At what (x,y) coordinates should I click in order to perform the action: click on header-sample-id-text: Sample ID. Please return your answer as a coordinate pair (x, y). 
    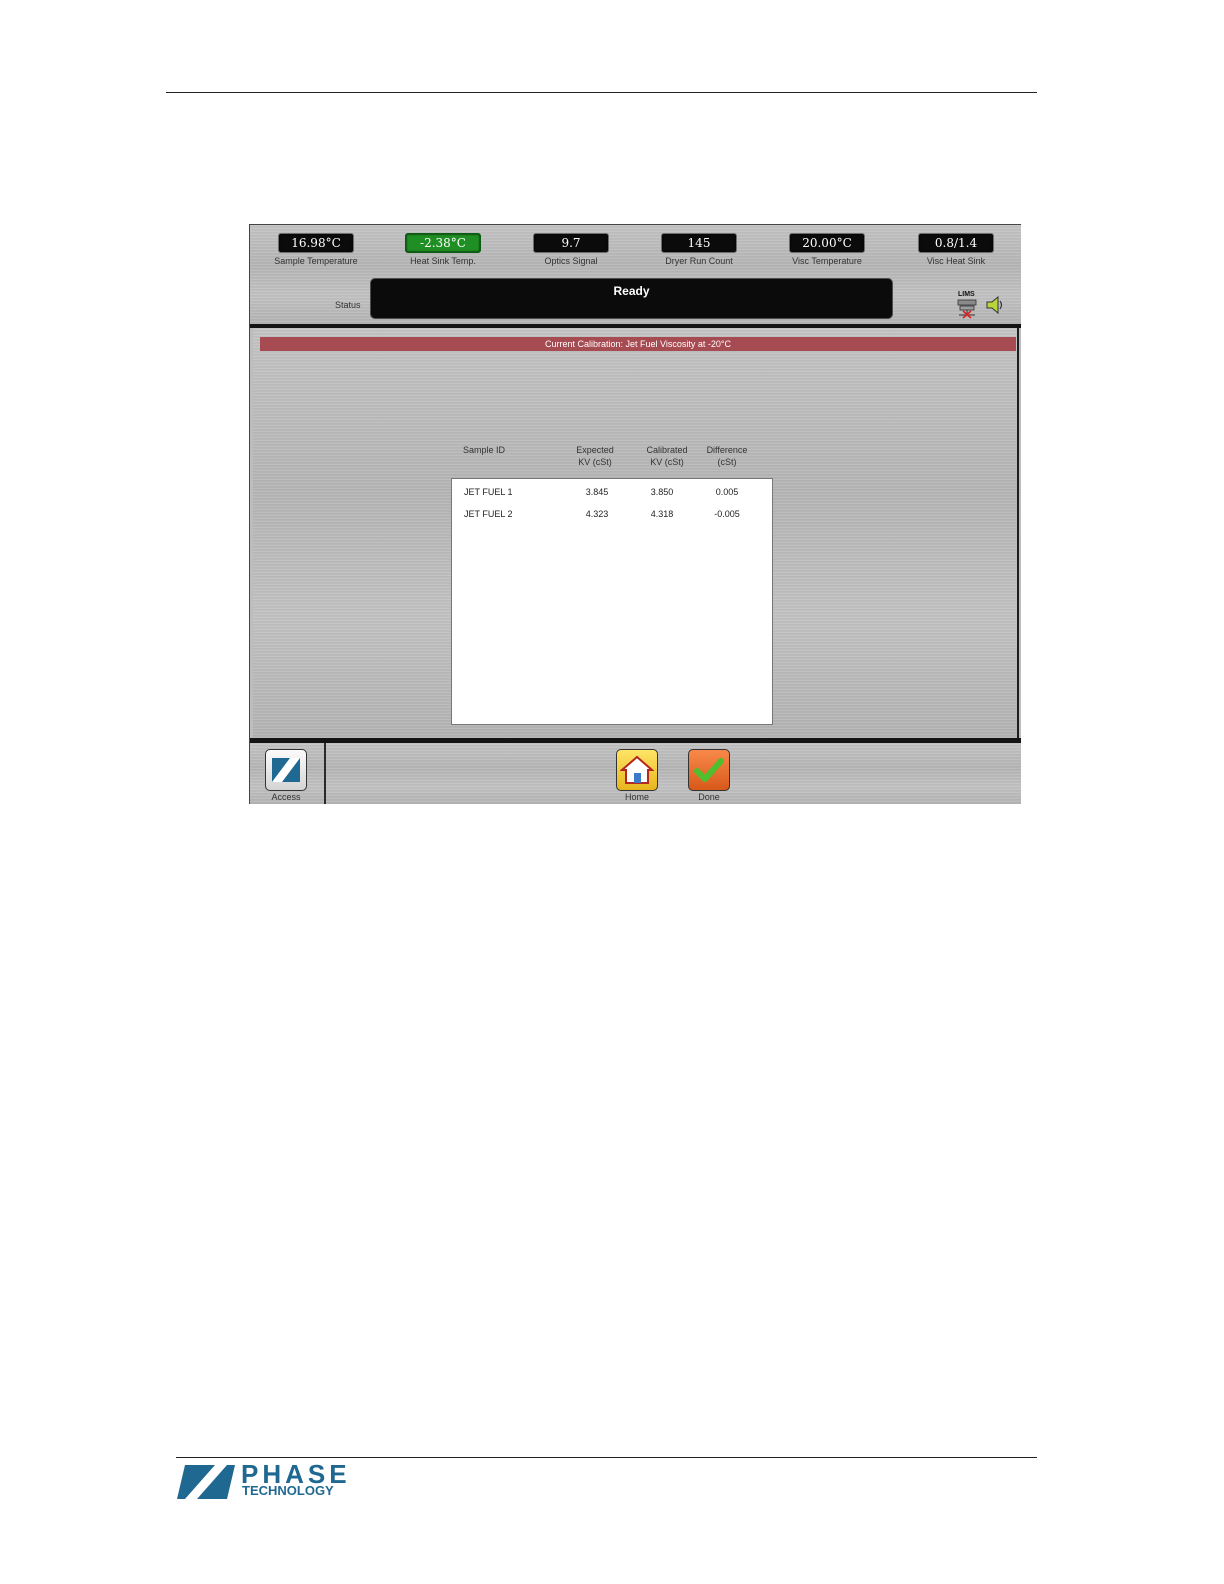
    Looking at the image, I should click on (484, 450).